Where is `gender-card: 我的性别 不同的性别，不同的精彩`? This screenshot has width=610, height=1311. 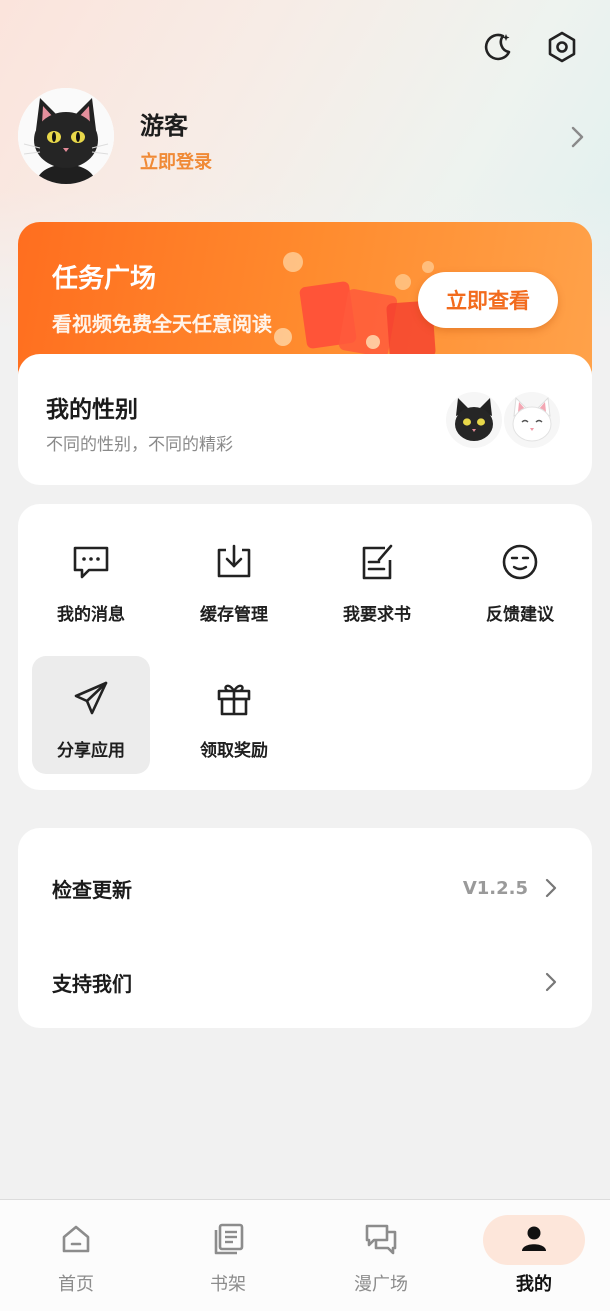
gender-card: 我的性别 不同的性别，不同的精彩 is located at coordinates (305, 419).